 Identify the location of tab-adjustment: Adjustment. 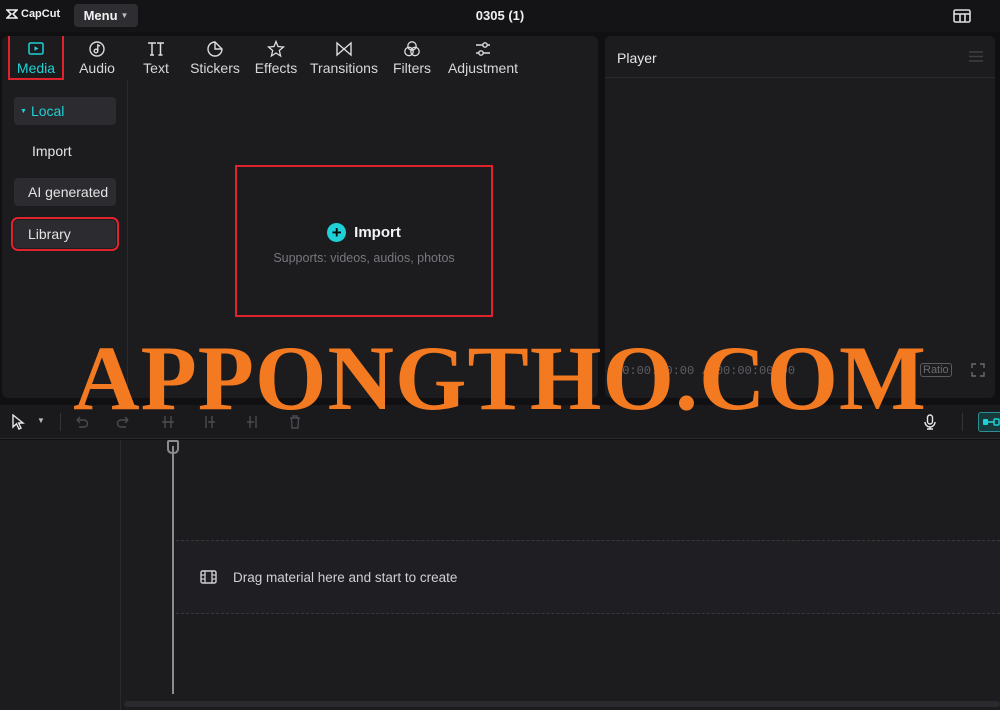
(483, 58).